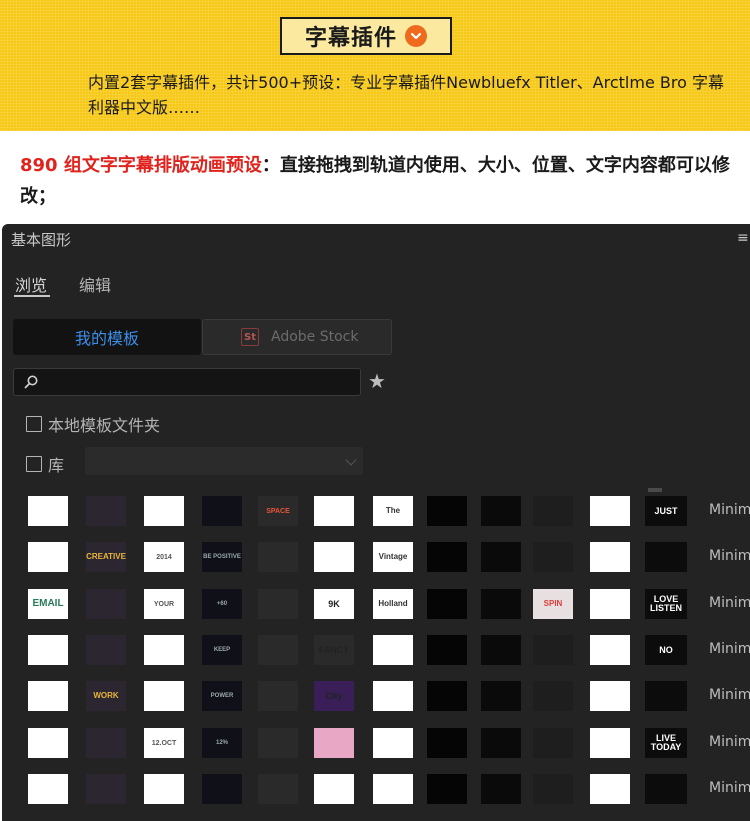 The width and height of the screenshot is (750, 821). I want to click on star-icon: ★, so click(377, 381).